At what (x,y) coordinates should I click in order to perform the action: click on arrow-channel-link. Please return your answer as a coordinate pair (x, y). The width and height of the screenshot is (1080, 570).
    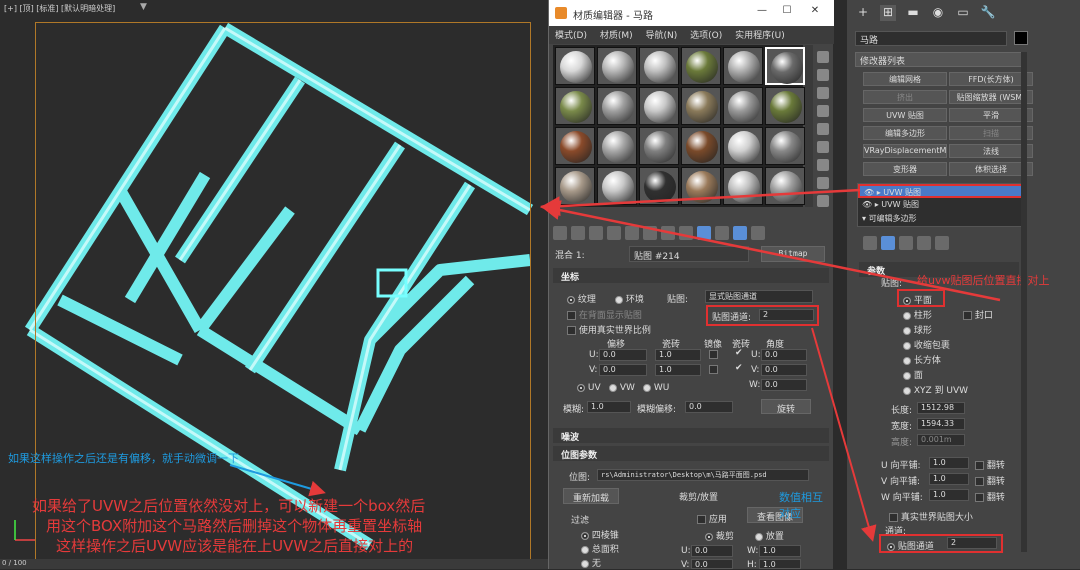
    Looking at the image, I should click on (844, 434).